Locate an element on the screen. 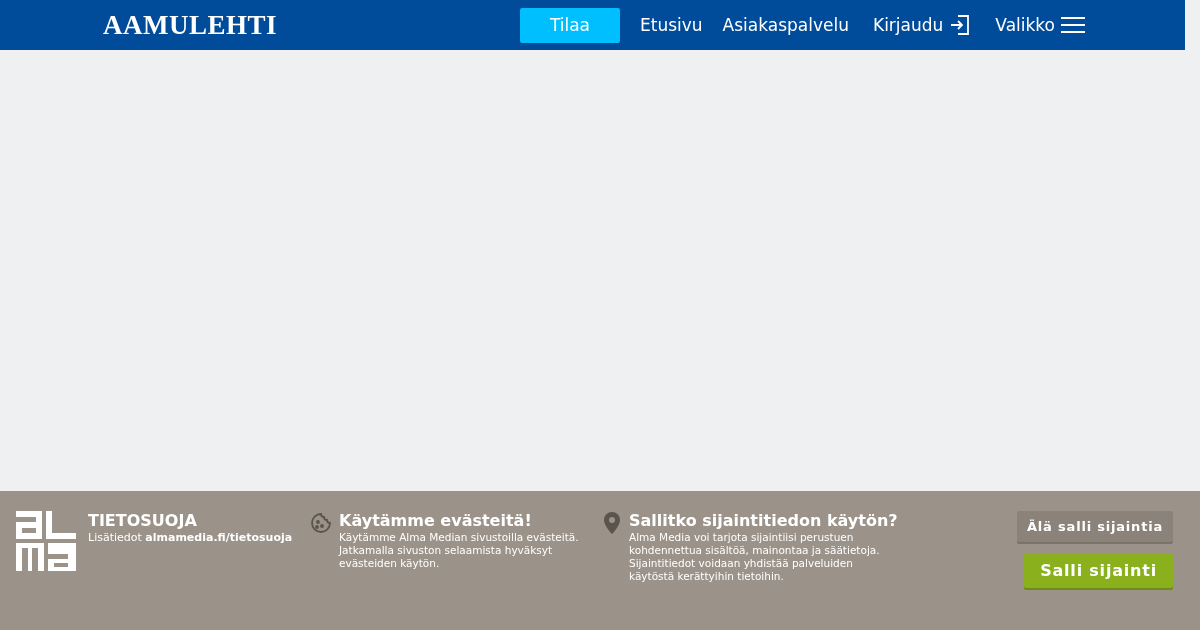  cookie-icon is located at coordinates (321, 523).